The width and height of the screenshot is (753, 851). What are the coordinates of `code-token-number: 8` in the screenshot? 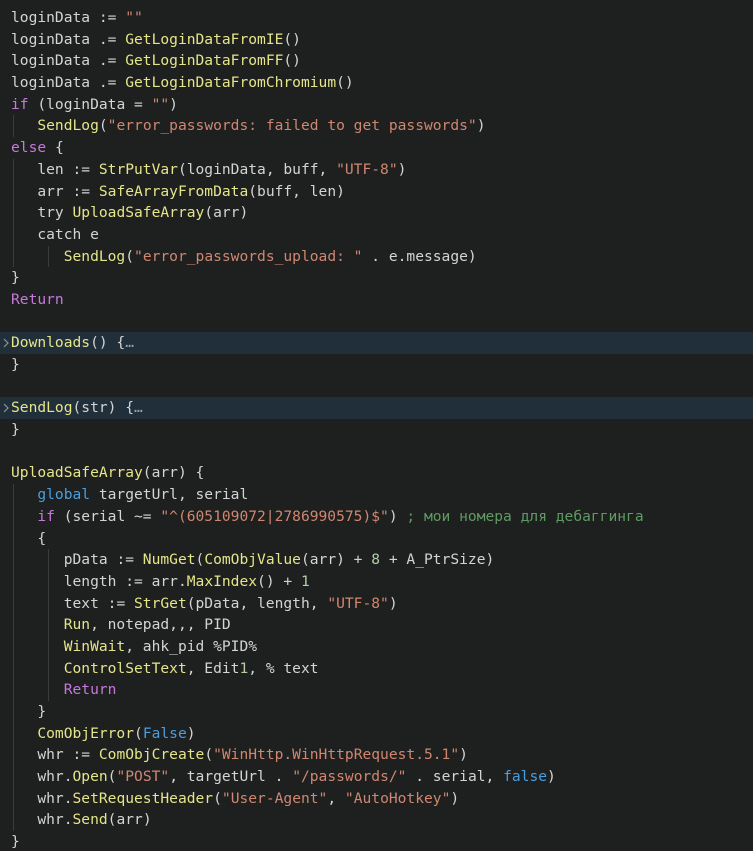 It's located at (376, 560).